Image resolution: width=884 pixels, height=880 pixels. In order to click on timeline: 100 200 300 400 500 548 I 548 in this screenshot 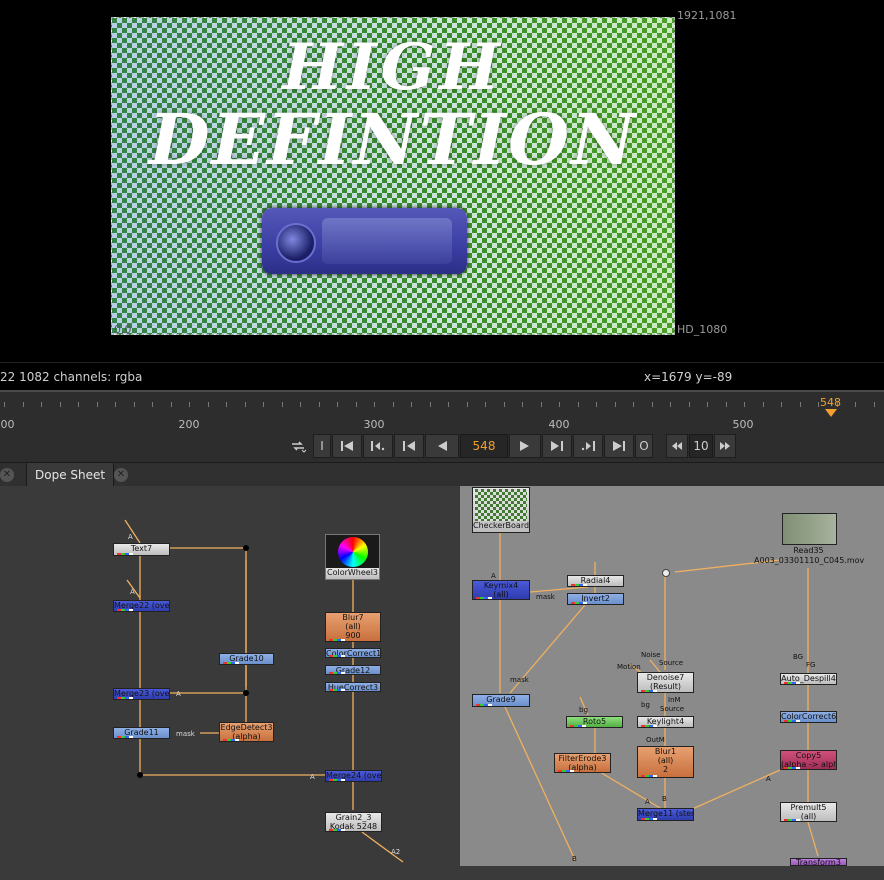, I will do `click(442, 427)`.